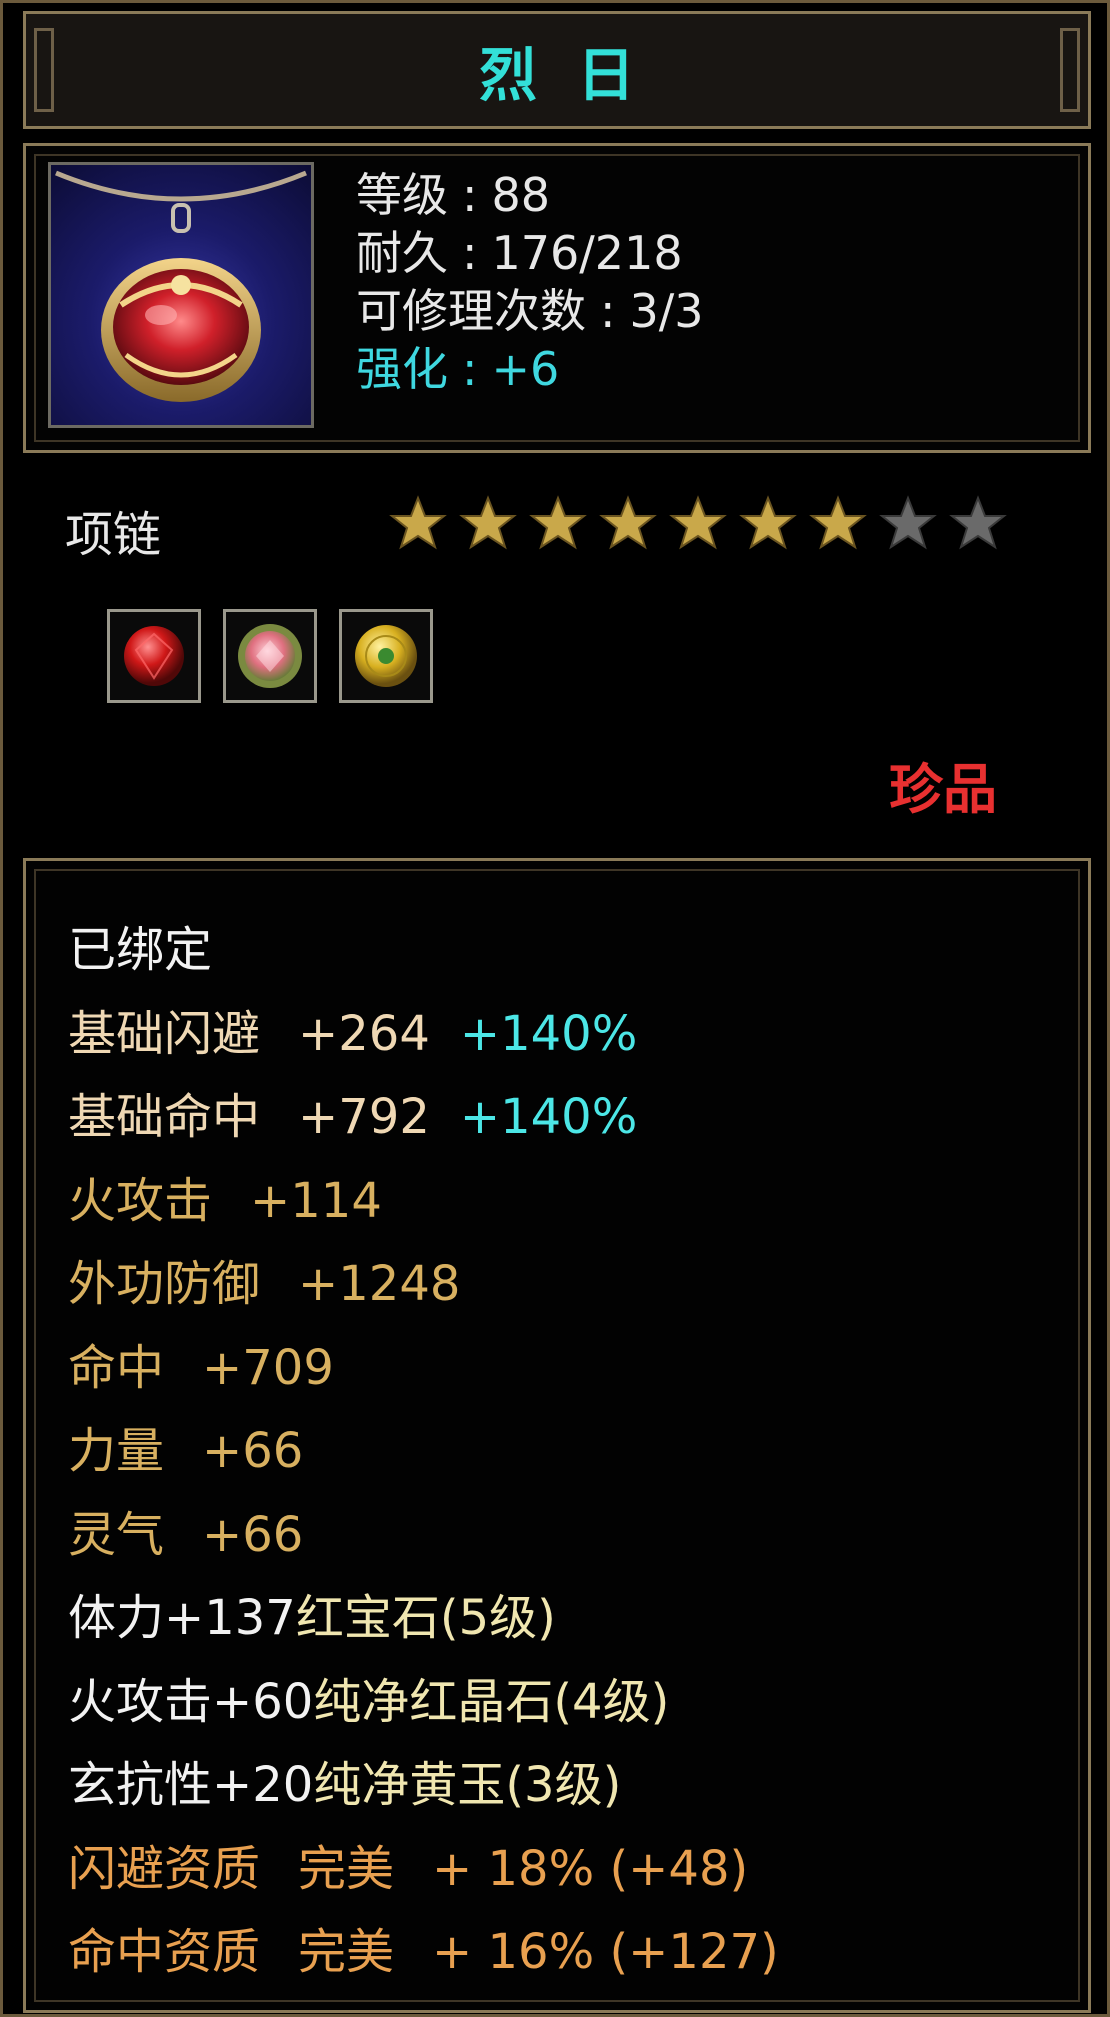 The image size is (1110, 2017). Describe the element at coordinates (191, 1785) in the screenshot. I see `gem-stat: 玄抗性+20` at that location.